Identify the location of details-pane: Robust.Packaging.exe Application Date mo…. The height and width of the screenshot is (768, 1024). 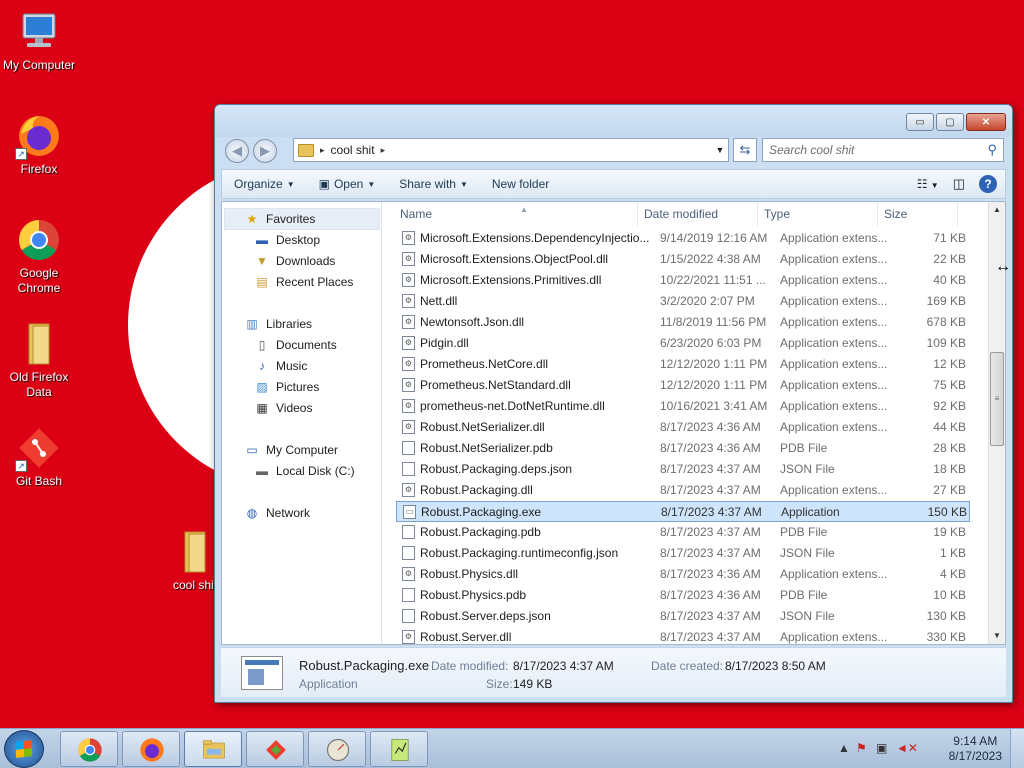
(613, 672).